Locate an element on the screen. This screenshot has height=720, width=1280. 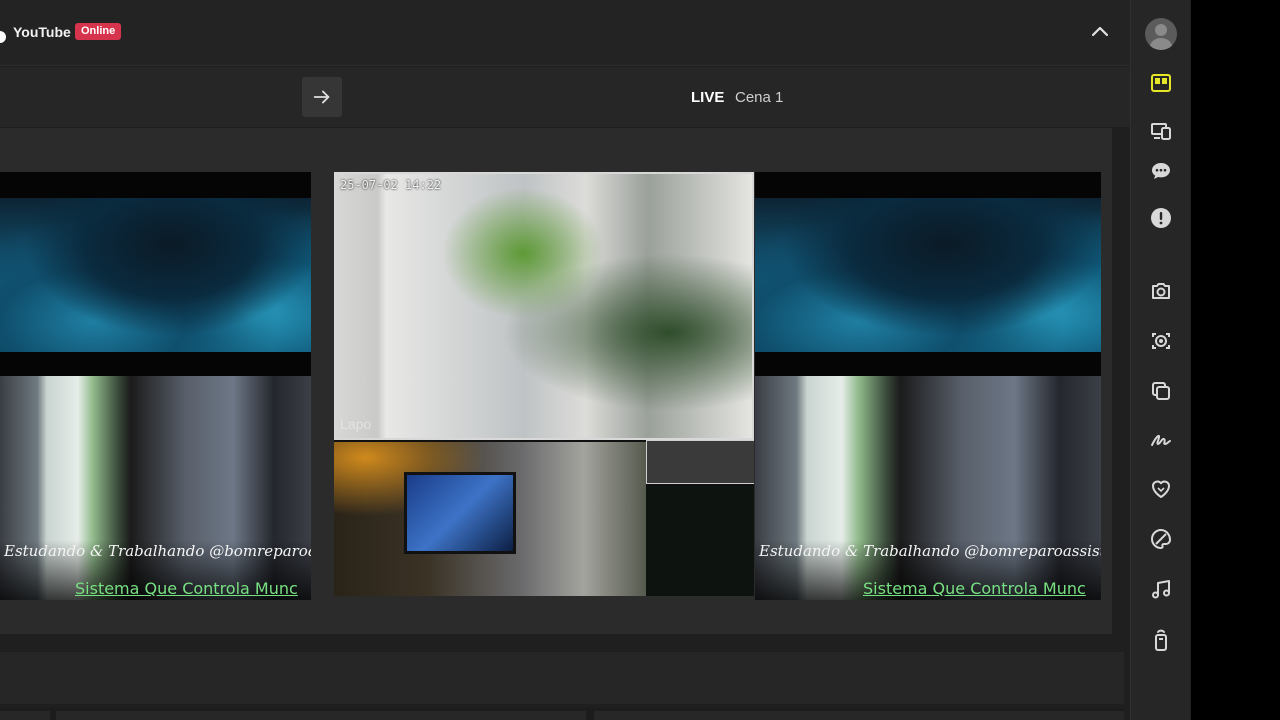
chat-button is located at coordinates (1161, 171).